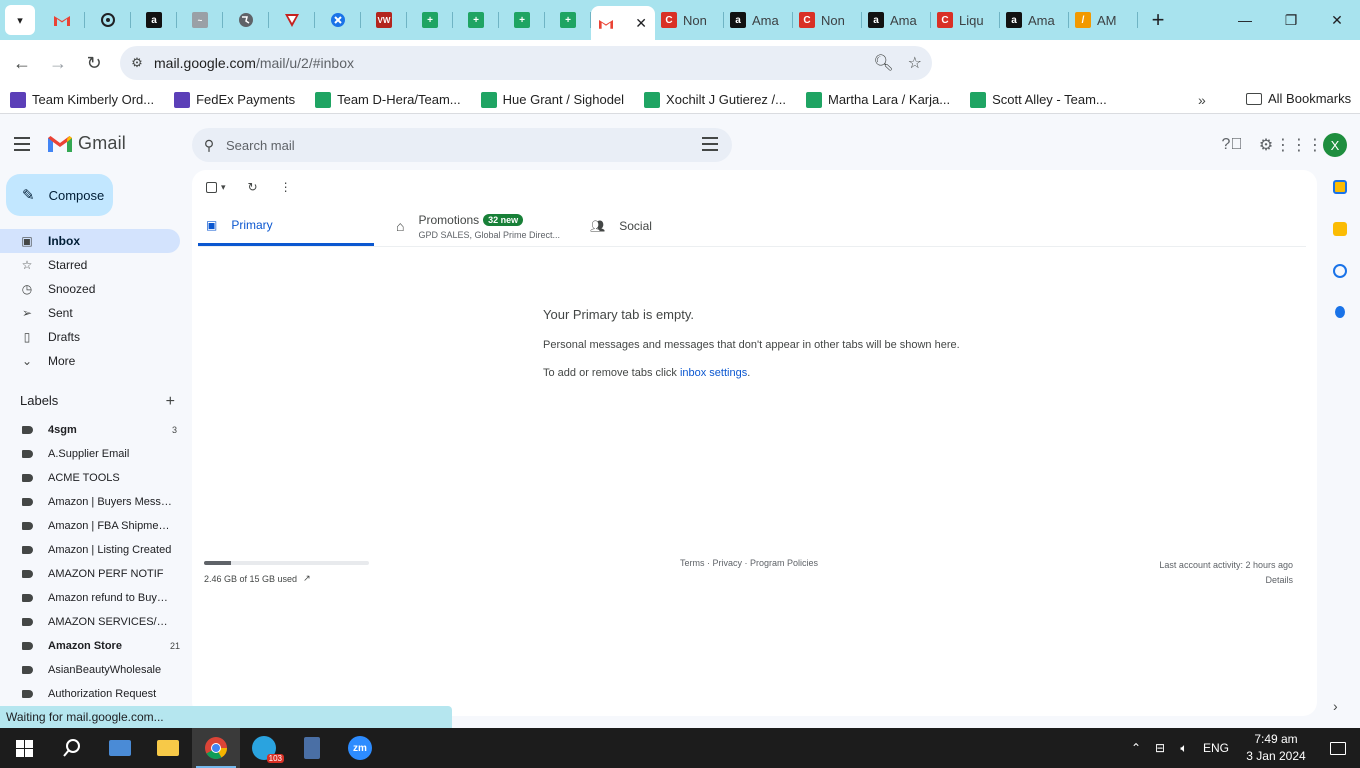 The image size is (1360, 768). Describe the element at coordinates (728, 563) in the screenshot. I see `privacy-link: Privacy` at that location.